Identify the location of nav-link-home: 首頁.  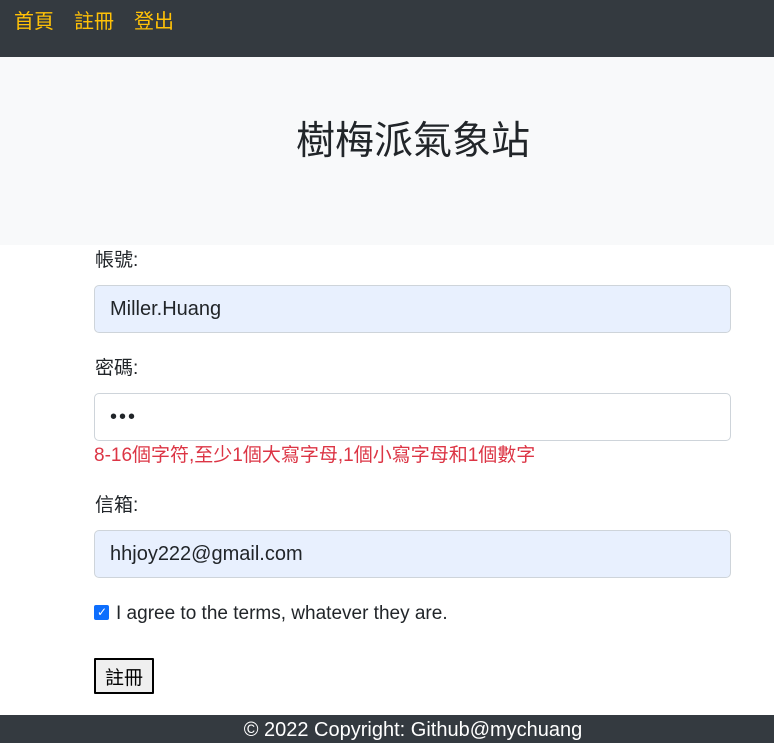
(34, 22).